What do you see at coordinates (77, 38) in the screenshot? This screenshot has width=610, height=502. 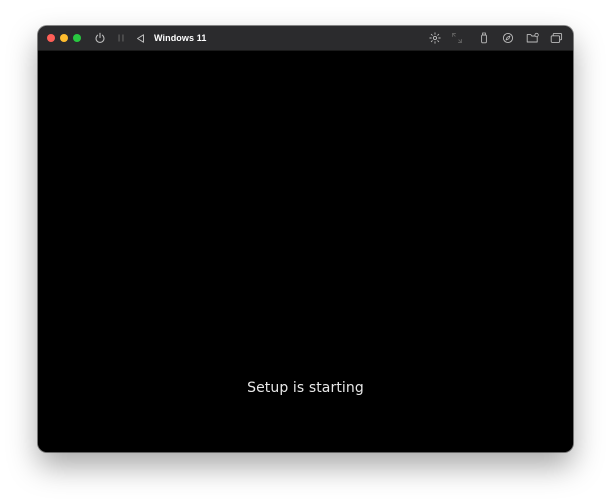 I see `zoom-button` at bounding box center [77, 38].